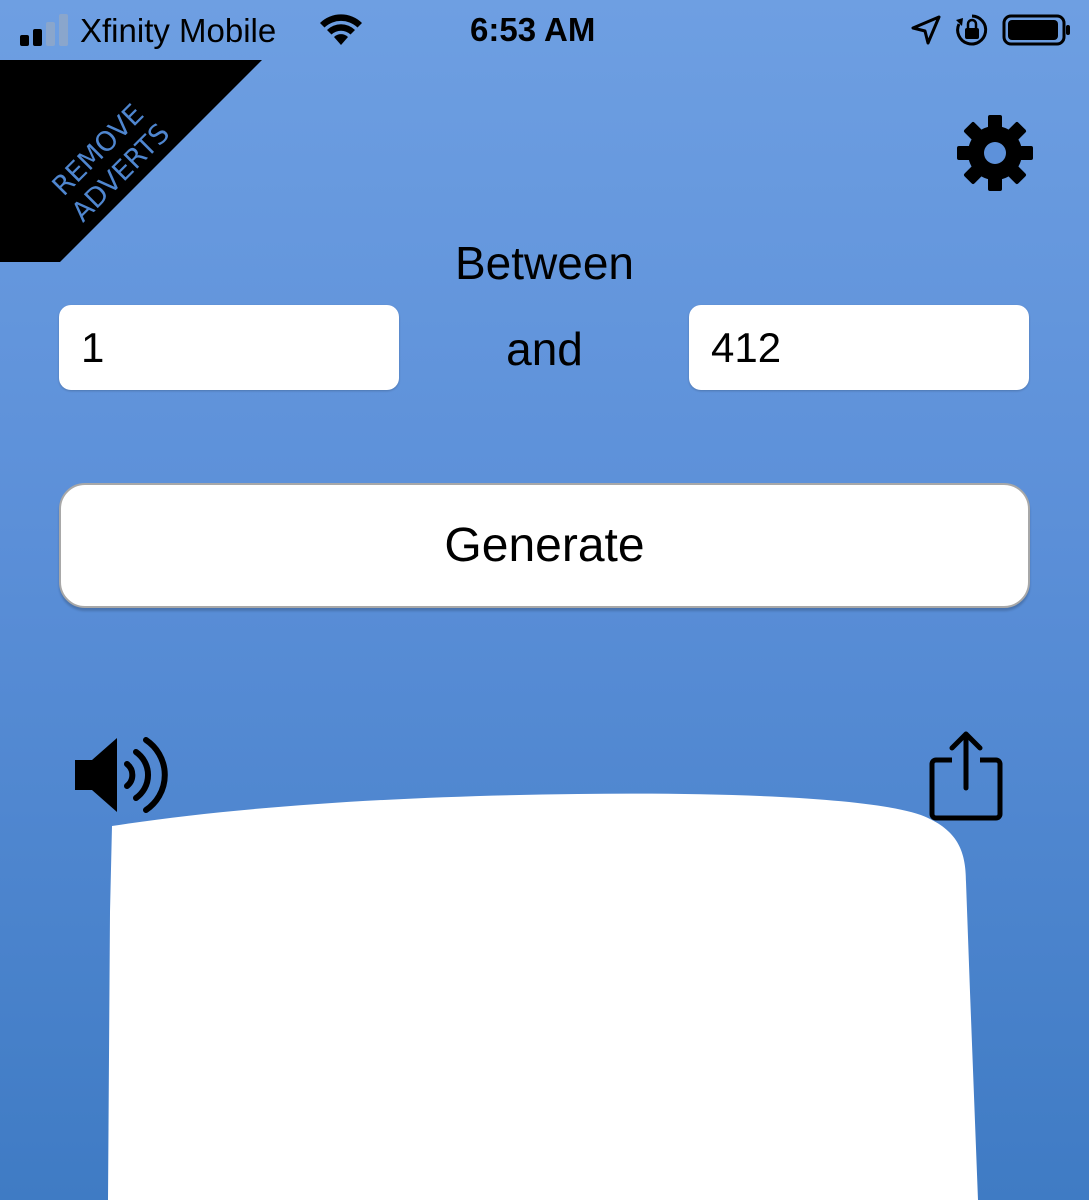  Describe the element at coordinates (178, 30) in the screenshot. I see `carrier-name: Xfinity Mobile` at that location.